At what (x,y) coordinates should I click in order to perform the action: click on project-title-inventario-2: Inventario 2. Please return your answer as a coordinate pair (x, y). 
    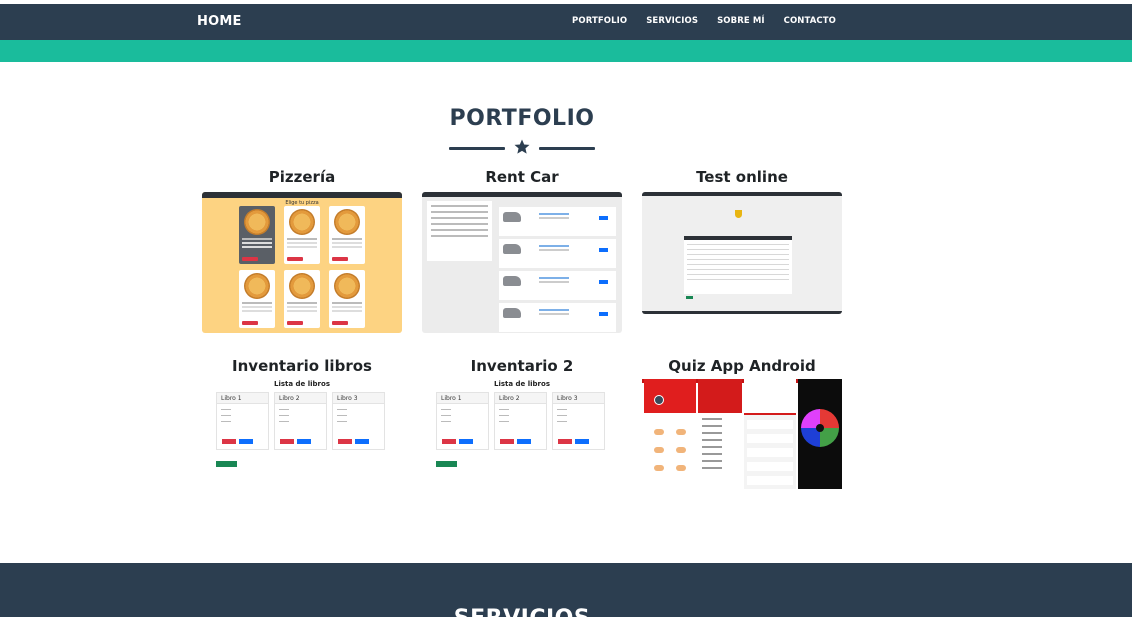
    Looking at the image, I should click on (522, 366).